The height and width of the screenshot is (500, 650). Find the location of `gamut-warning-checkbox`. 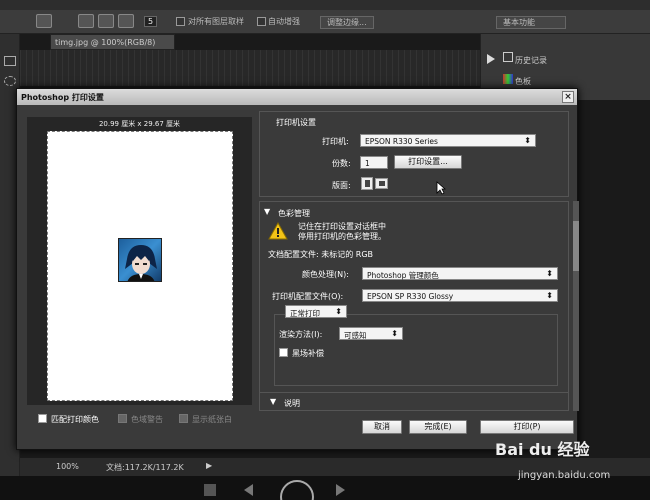

gamut-warning-checkbox is located at coordinates (122, 418).